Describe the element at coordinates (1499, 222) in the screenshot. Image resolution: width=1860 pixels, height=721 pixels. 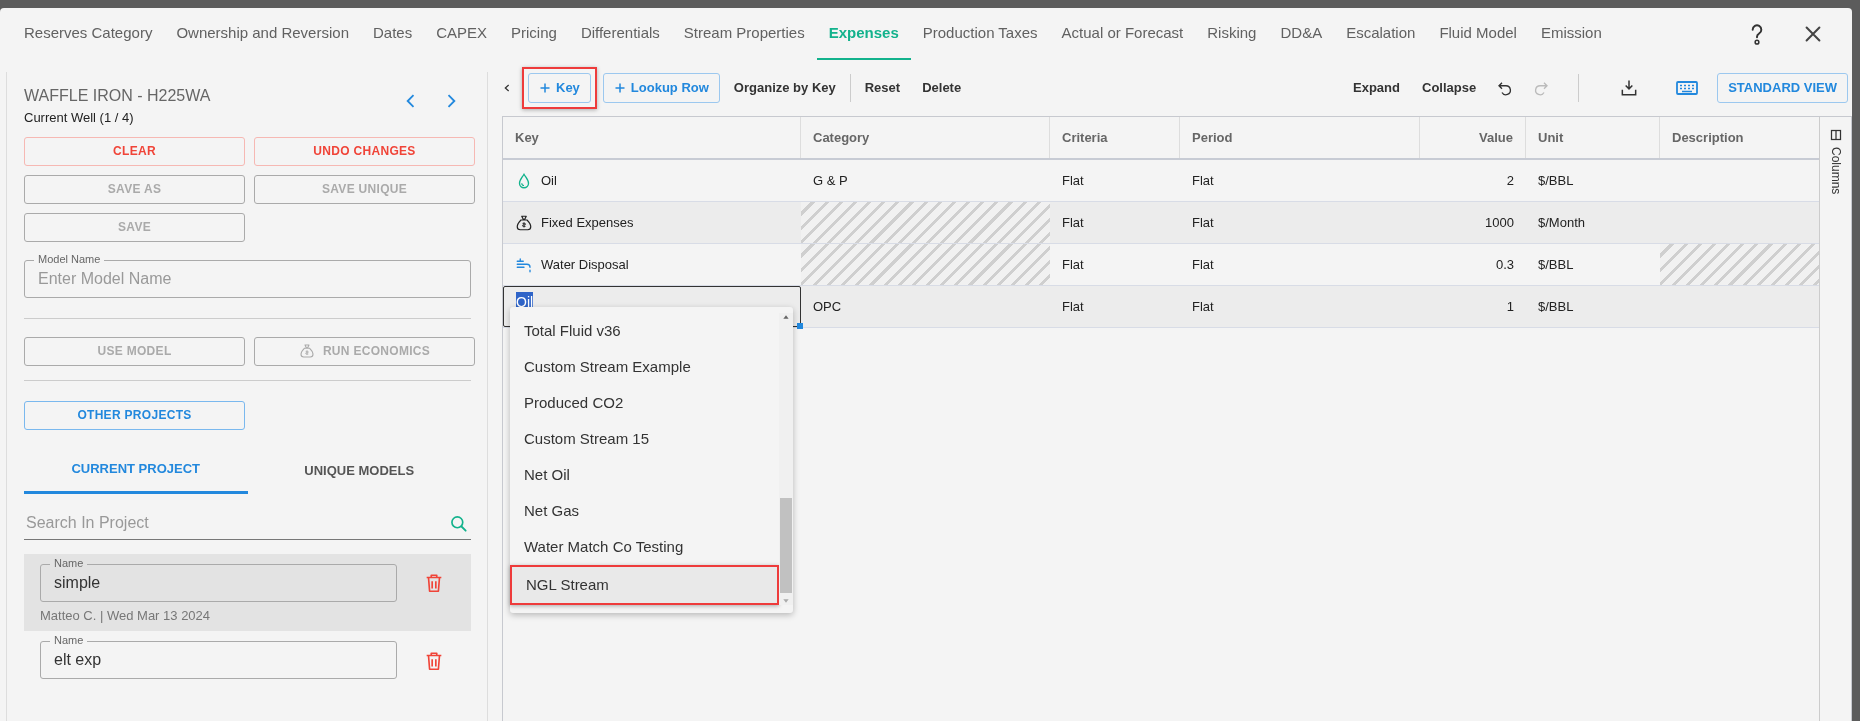
I see `table-cell-text: 1000` at that location.